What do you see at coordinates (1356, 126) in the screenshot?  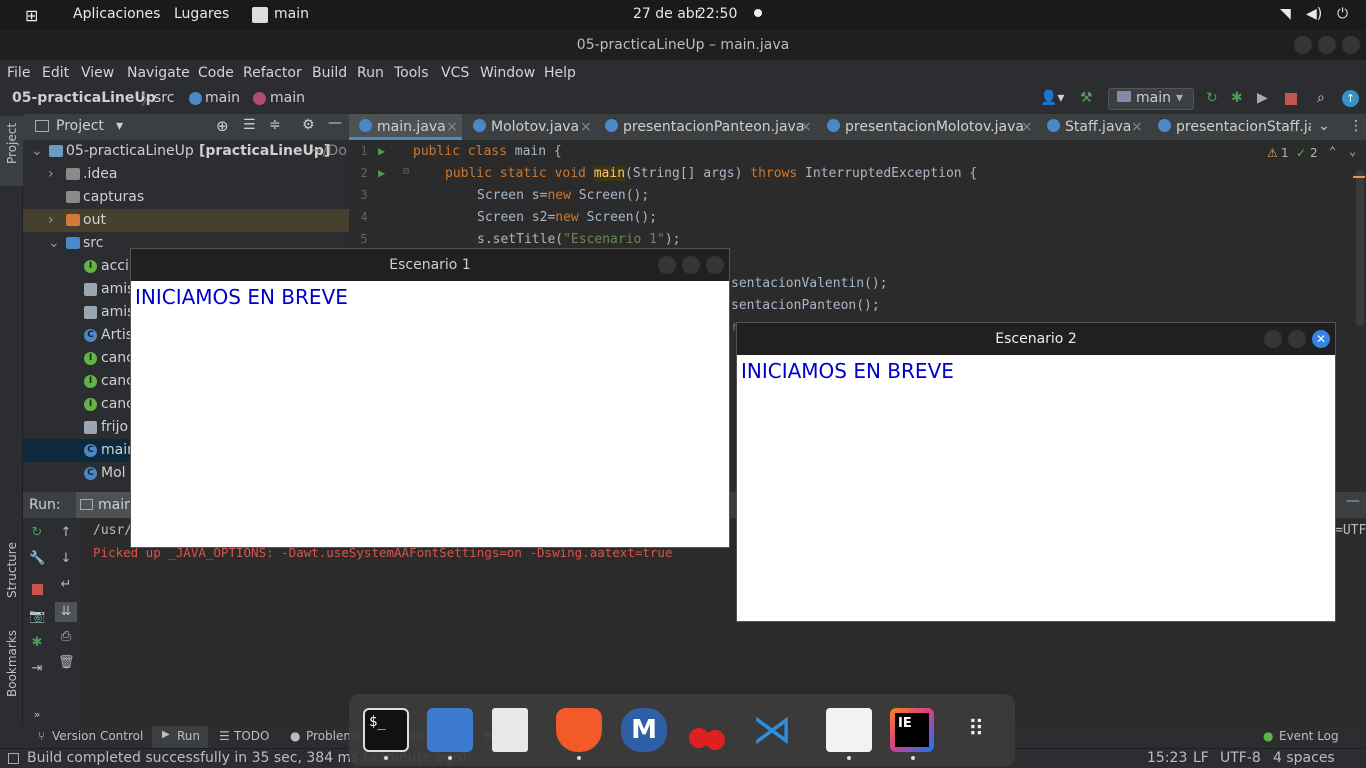 I see `more-options-icon: ⋮` at bounding box center [1356, 126].